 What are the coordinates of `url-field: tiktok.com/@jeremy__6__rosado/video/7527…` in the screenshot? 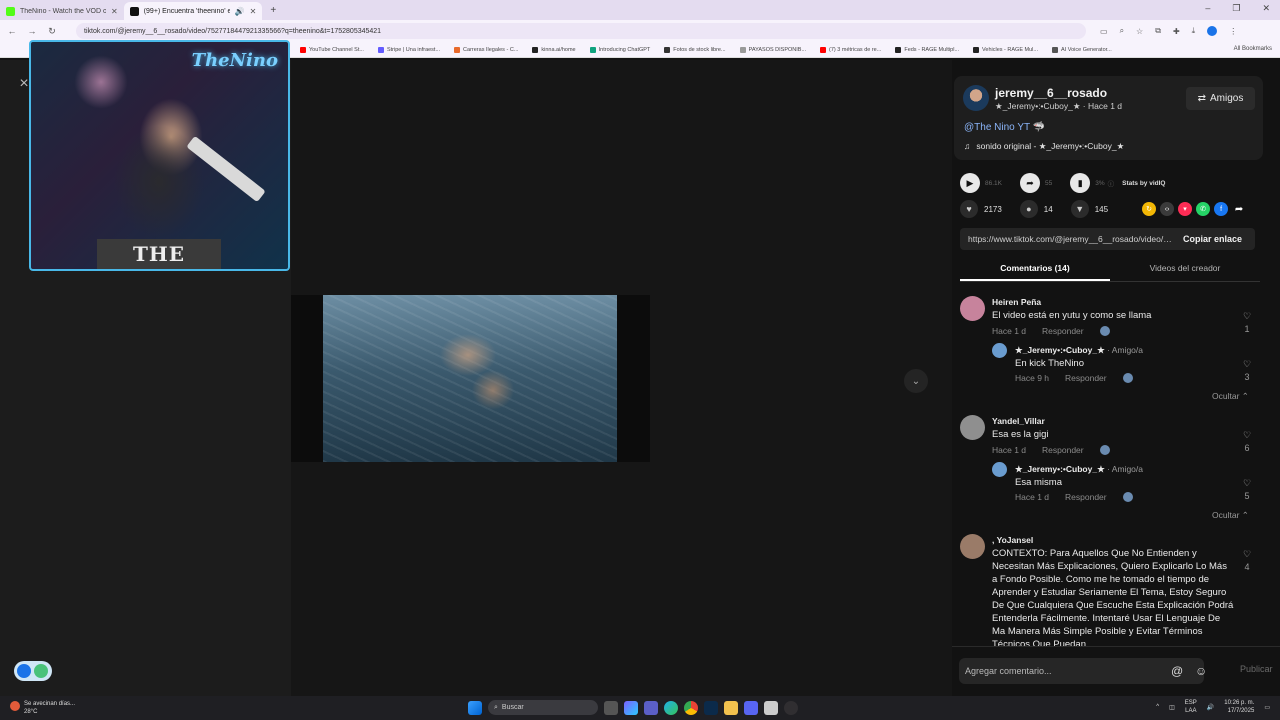 It's located at (581, 31).